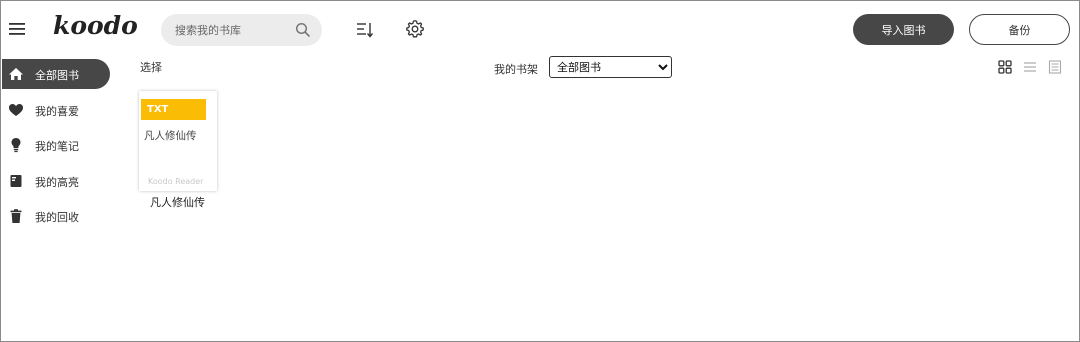  Describe the element at coordinates (303, 30) in the screenshot. I see `search-icon` at that location.